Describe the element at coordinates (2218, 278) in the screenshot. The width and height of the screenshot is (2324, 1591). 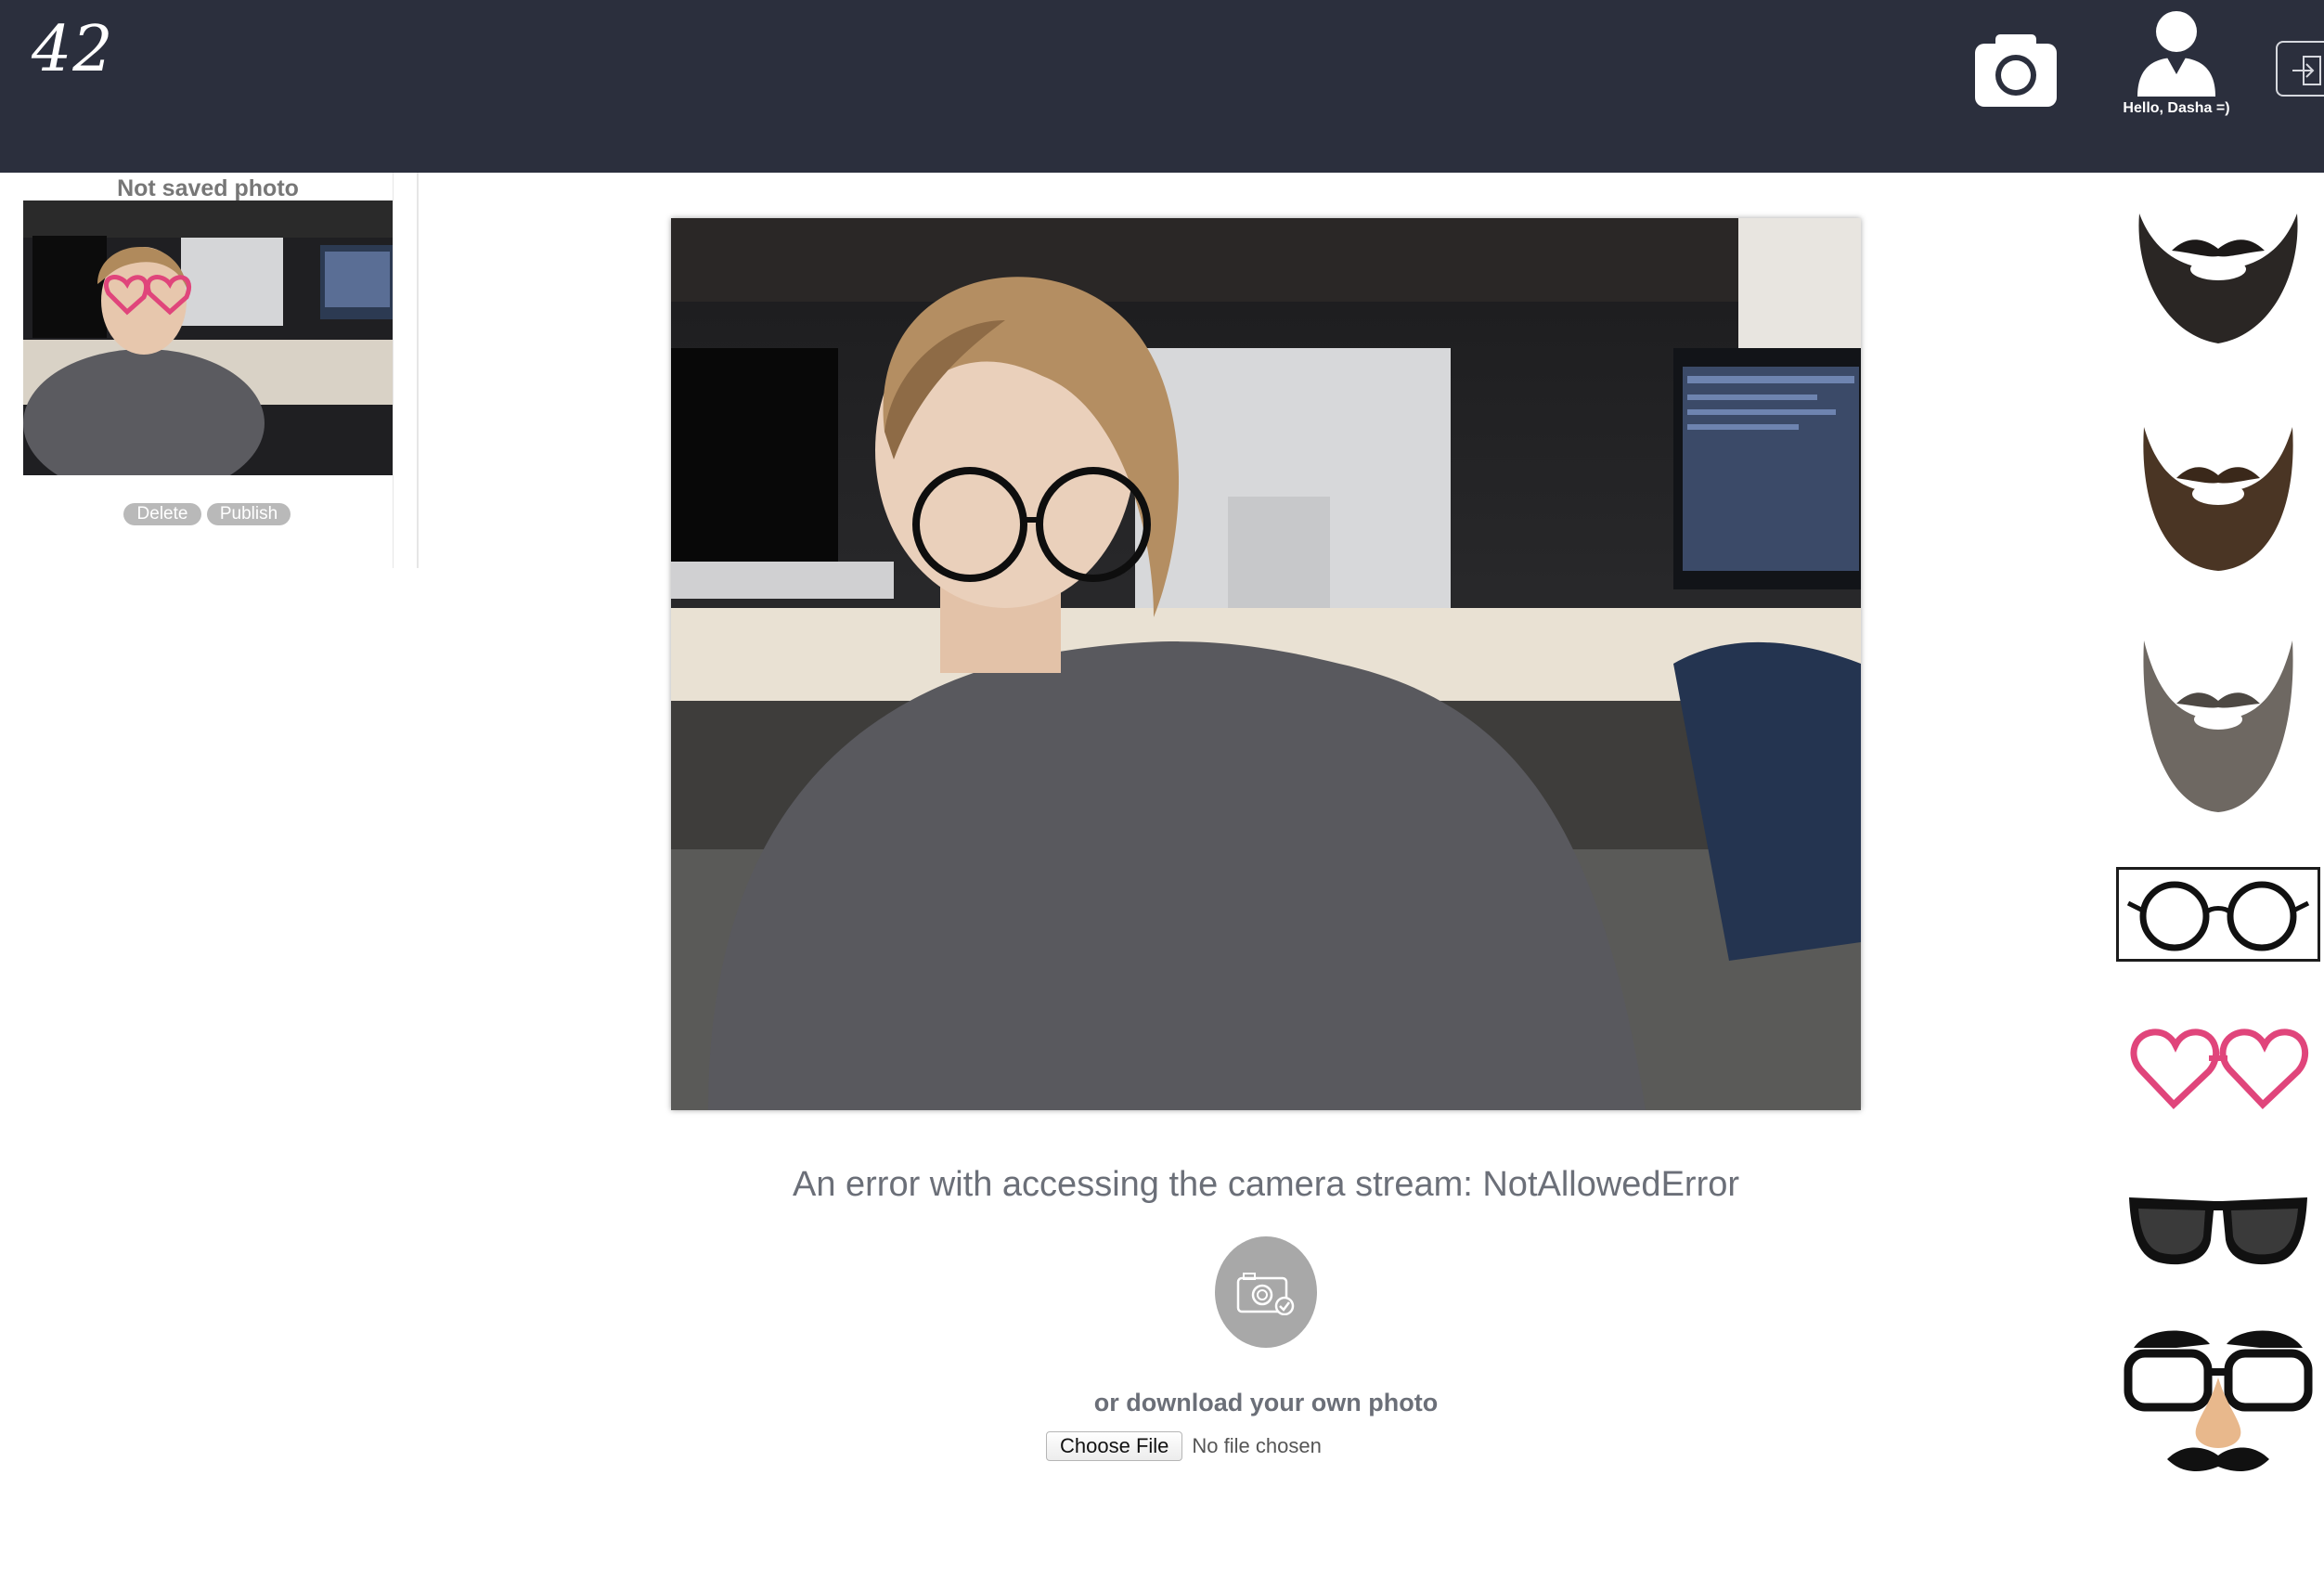
I see `beard-dark-icon` at that location.